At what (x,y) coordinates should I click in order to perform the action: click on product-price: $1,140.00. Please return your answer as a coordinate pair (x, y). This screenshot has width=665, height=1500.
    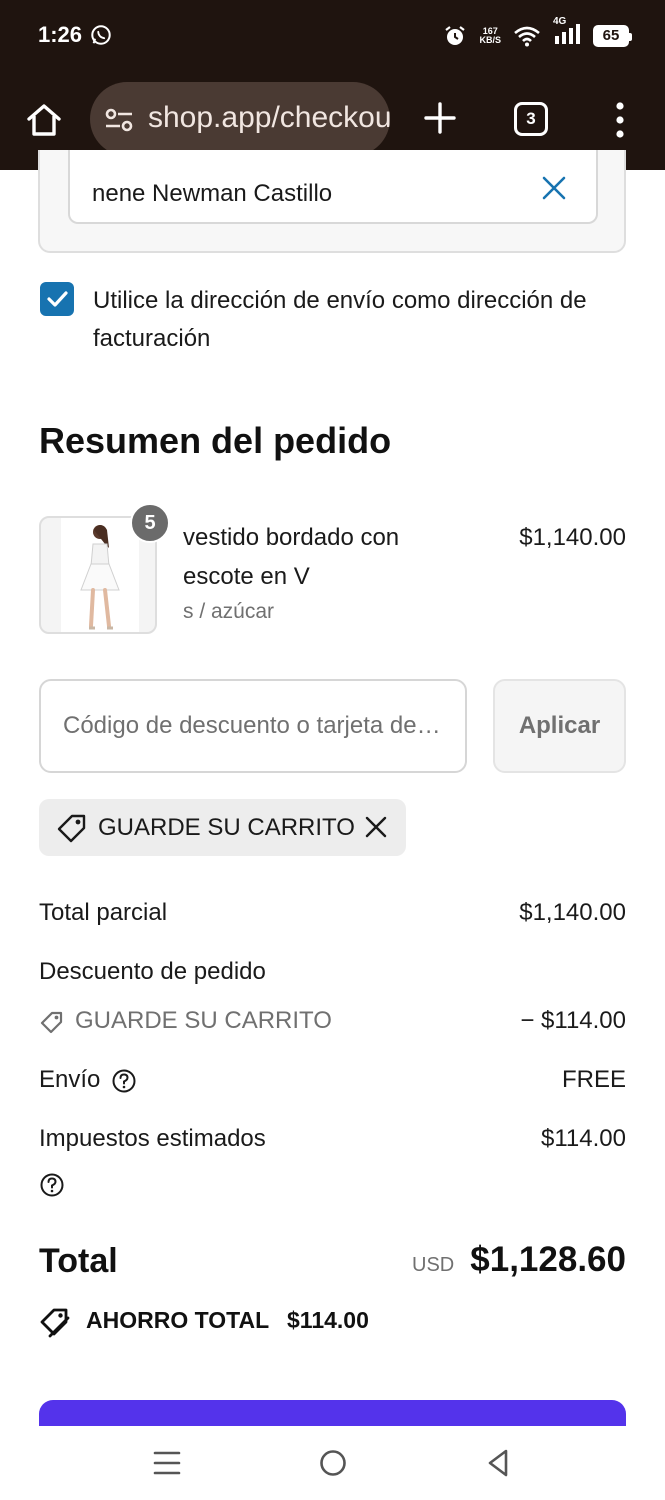
    Looking at the image, I should click on (572, 537).